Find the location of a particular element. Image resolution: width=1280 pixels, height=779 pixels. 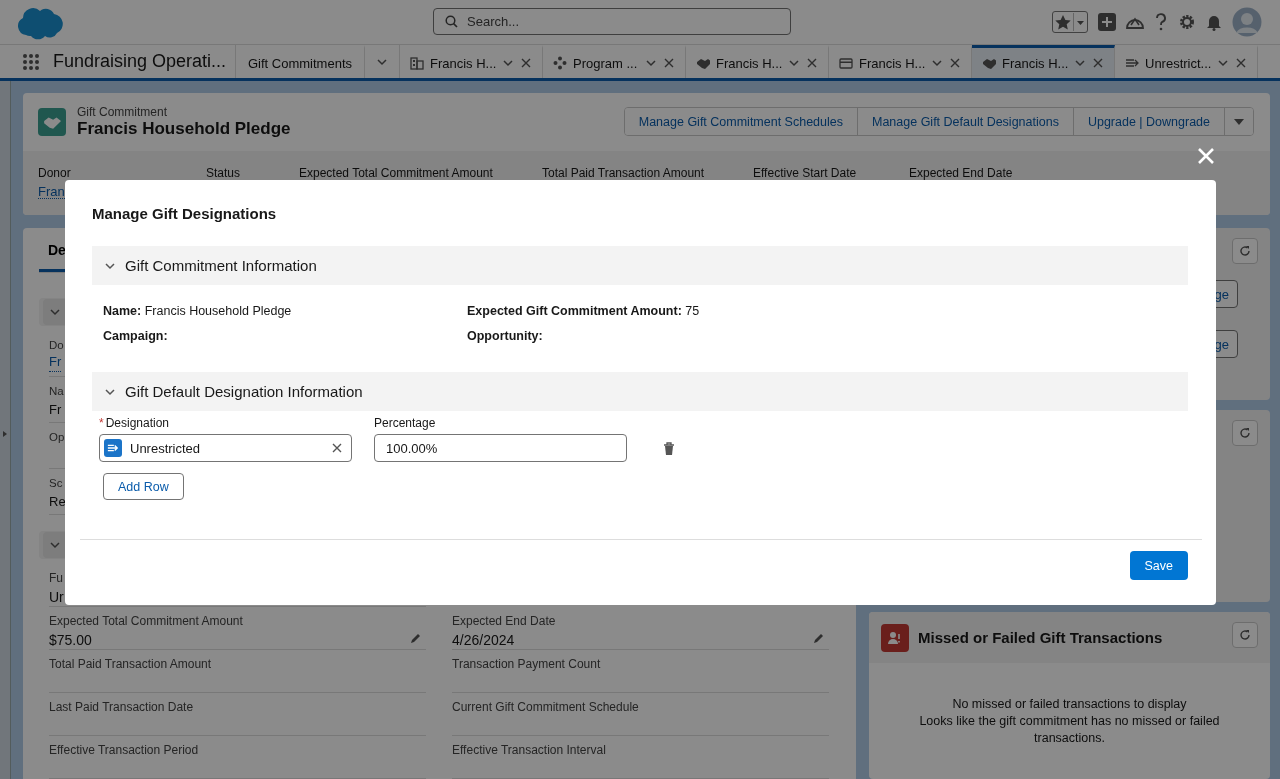

settings-icon is located at coordinates (1187, 22).